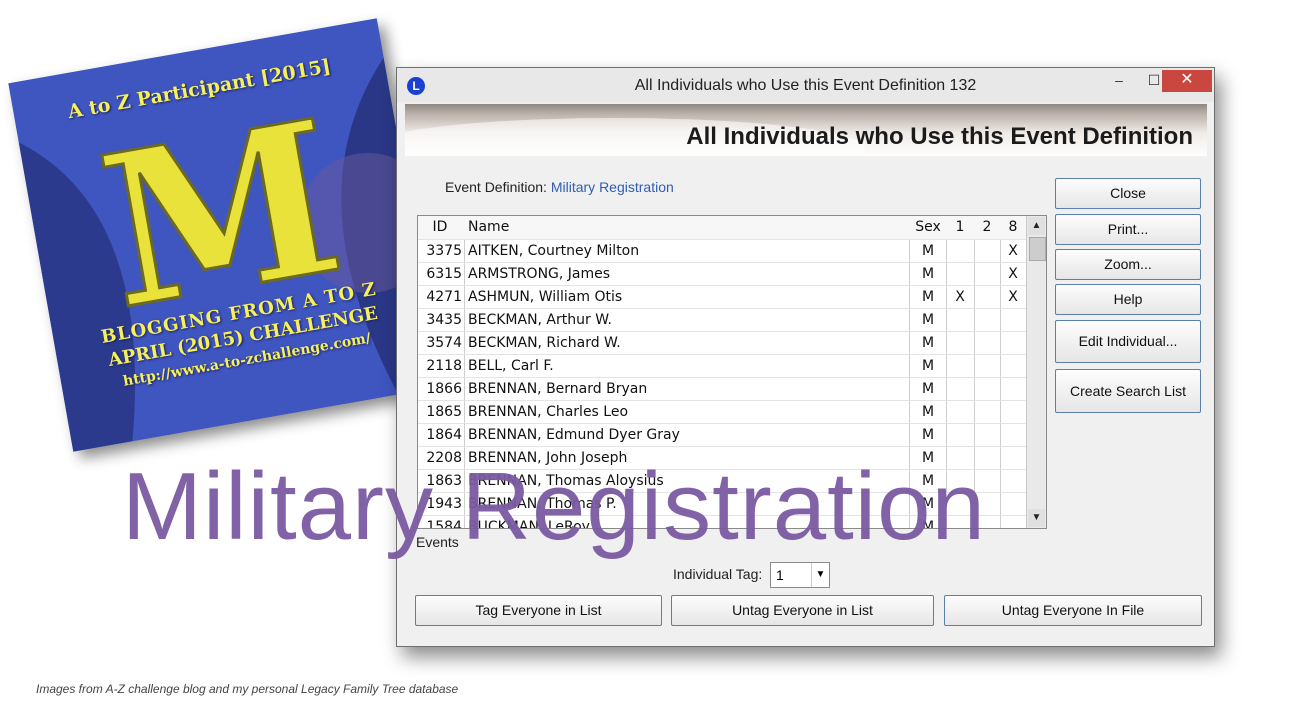 Image resolution: width=1297 pixels, height=727 pixels. What do you see at coordinates (548, 412) in the screenshot?
I see `row-name: BRENNAN, Charles Leo` at bounding box center [548, 412].